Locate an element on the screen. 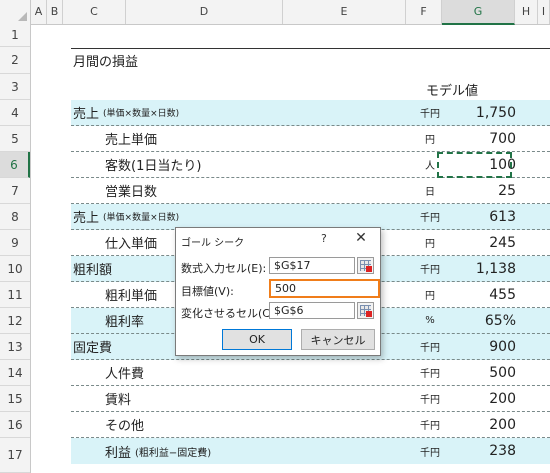 This screenshot has height=473, width=550. row-header-11: 11 is located at coordinates (15, 295).